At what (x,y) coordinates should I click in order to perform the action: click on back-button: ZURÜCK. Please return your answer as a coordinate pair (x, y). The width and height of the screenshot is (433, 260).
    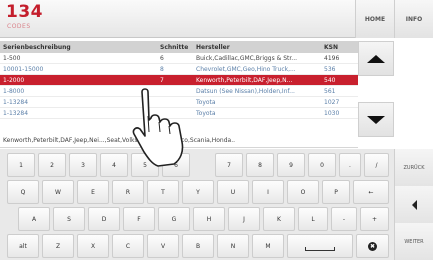
    Looking at the image, I should click on (413, 167).